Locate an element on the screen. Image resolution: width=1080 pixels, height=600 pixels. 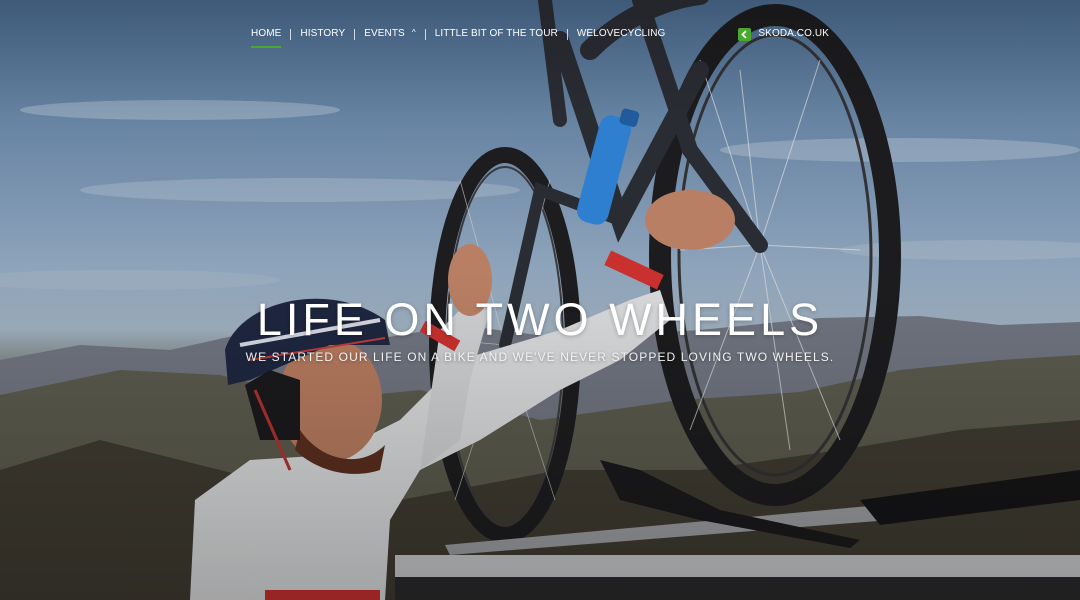
caret-up-icon: ^ is located at coordinates (413, 32).